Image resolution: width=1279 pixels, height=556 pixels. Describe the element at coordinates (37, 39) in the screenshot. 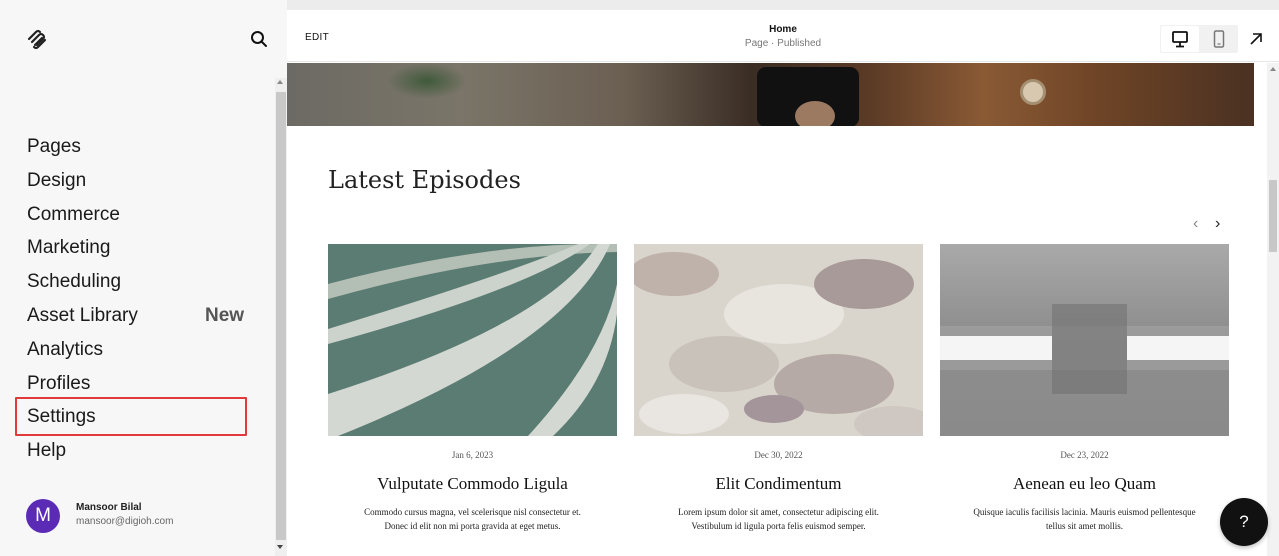

I see `squarespace-logo-icon` at that location.